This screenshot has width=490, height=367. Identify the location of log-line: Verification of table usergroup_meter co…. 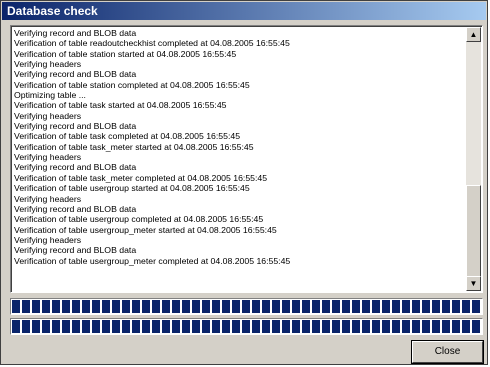
(152, 260).